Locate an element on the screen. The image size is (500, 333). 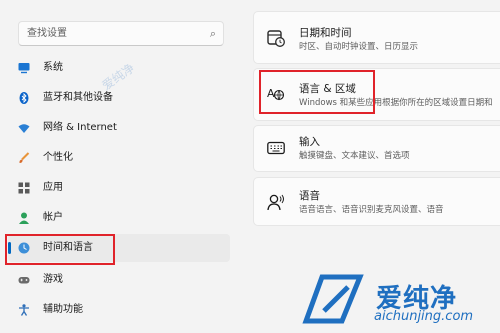
sidebar-item-label: 帐户 is located at coordinates (53, 217).